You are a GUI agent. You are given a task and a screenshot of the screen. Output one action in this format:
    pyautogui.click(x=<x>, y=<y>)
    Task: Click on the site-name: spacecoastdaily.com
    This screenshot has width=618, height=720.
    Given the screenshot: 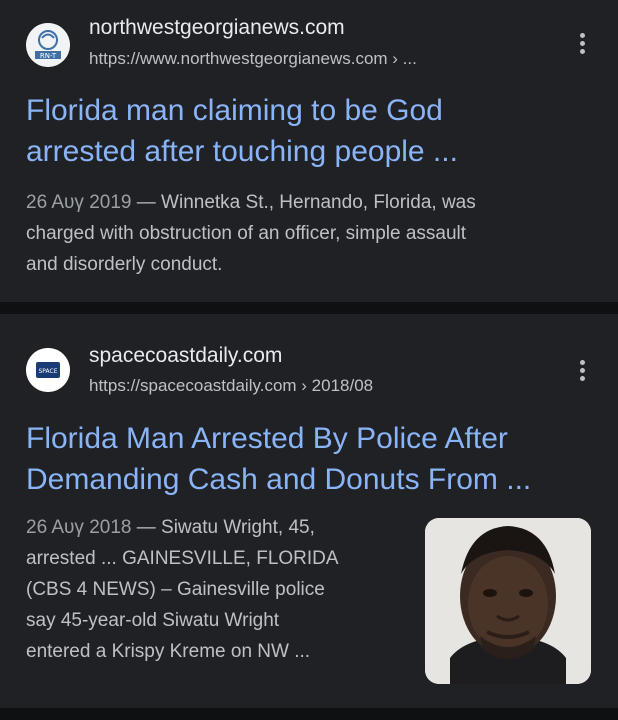 What is the action you would take?
    pyautogui.click(x=185, y=356)
    